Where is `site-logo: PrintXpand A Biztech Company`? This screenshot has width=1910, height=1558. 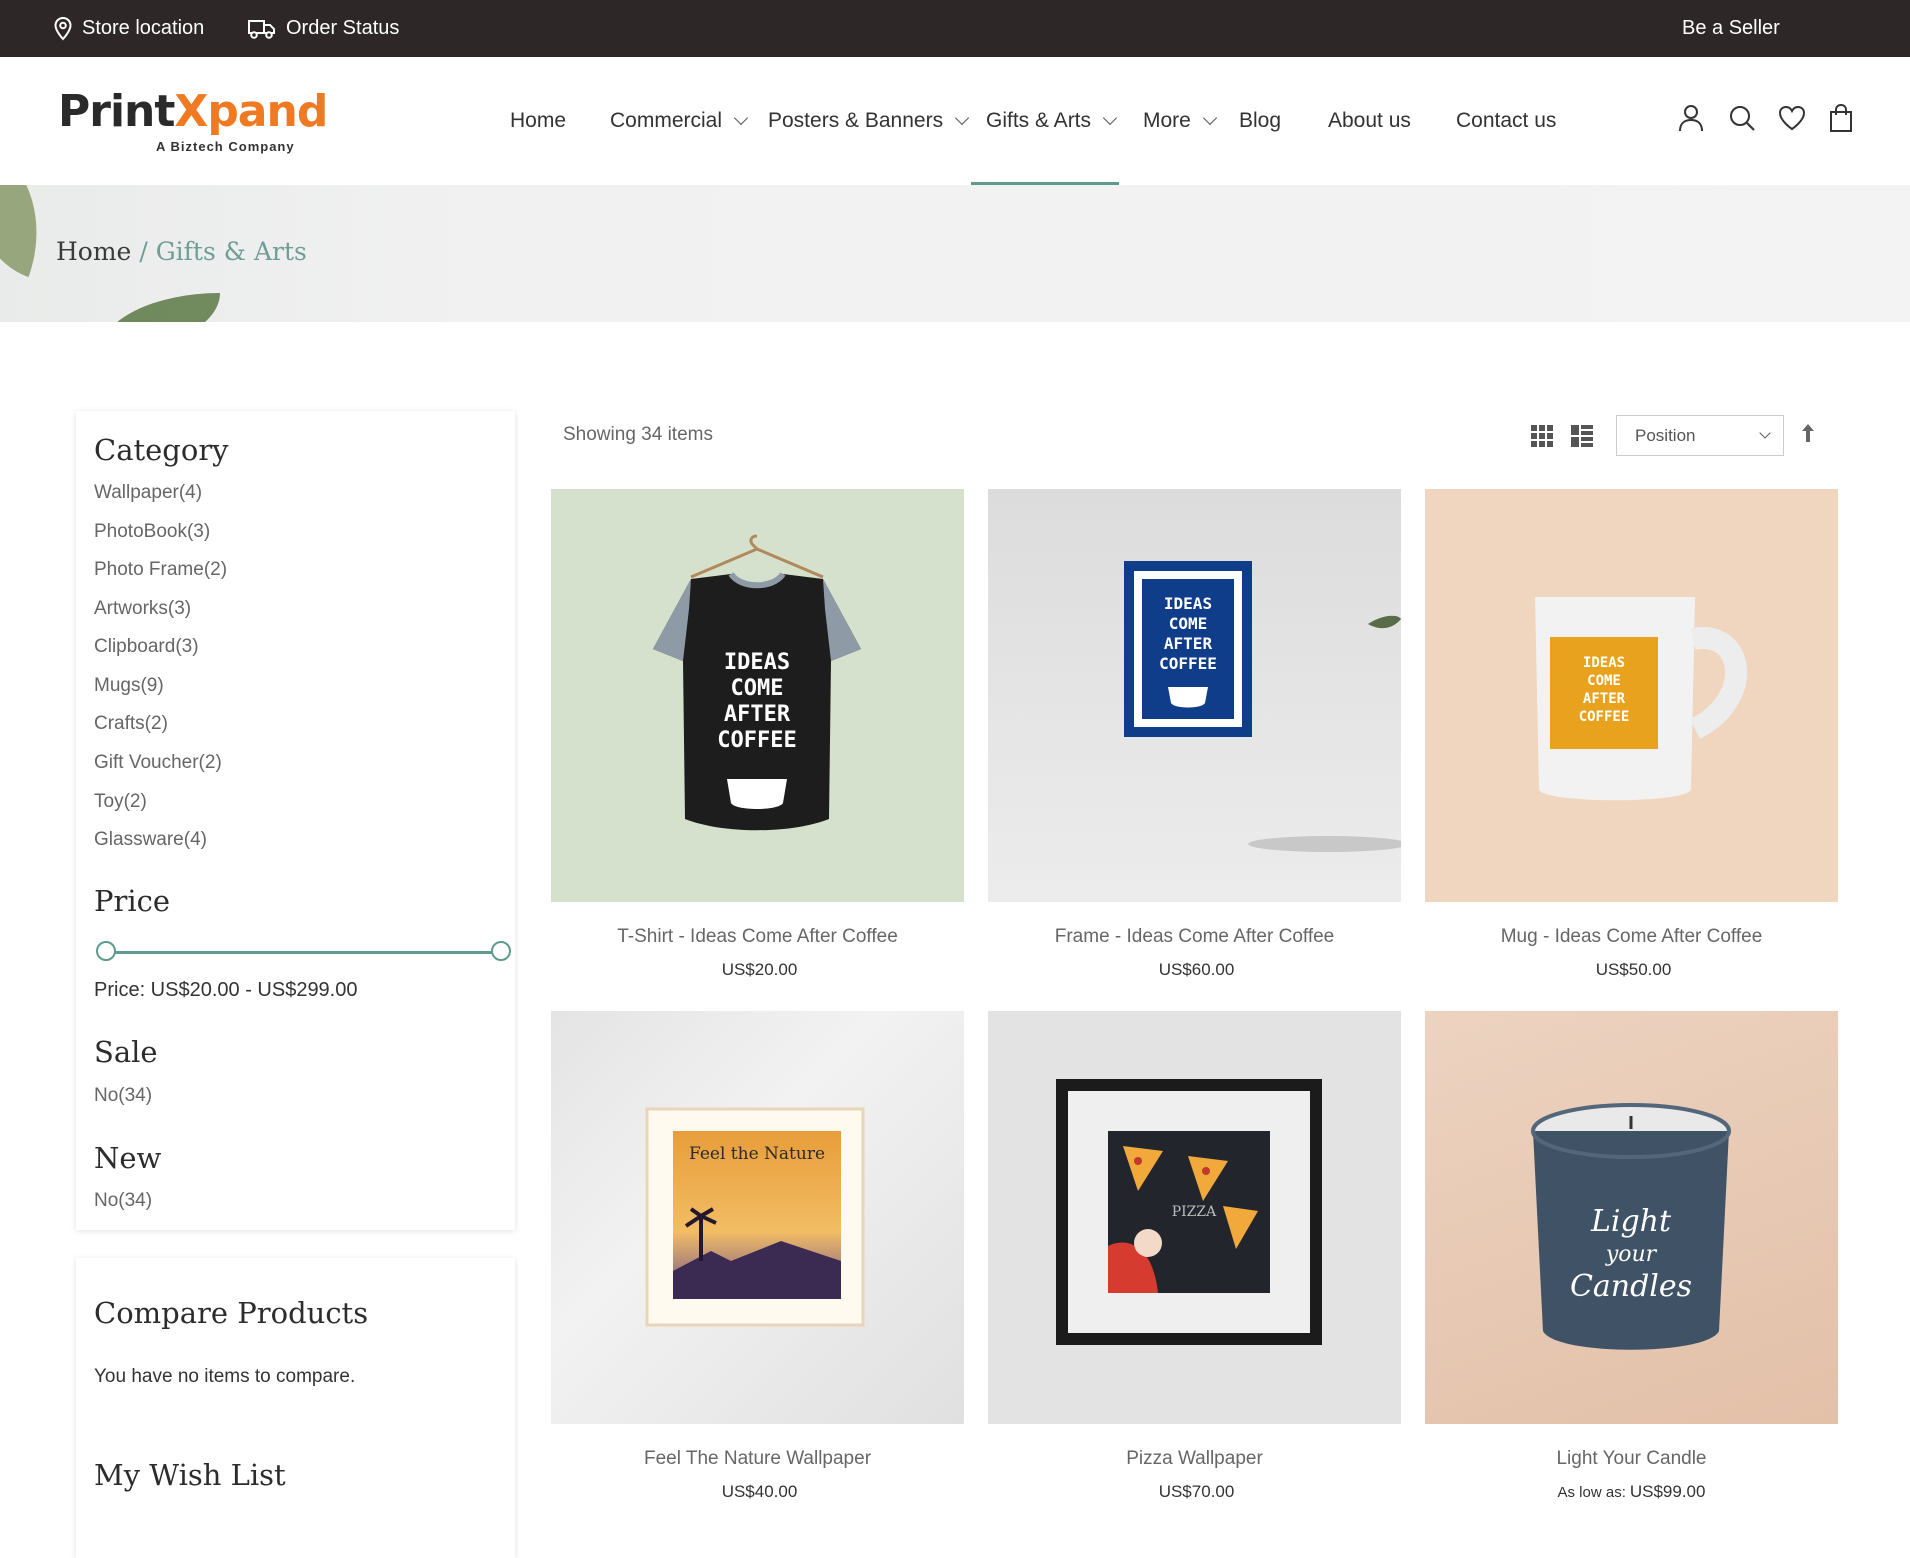
site-logo: PrintXpand A Biztech Company is located at coordinates (193, 120).